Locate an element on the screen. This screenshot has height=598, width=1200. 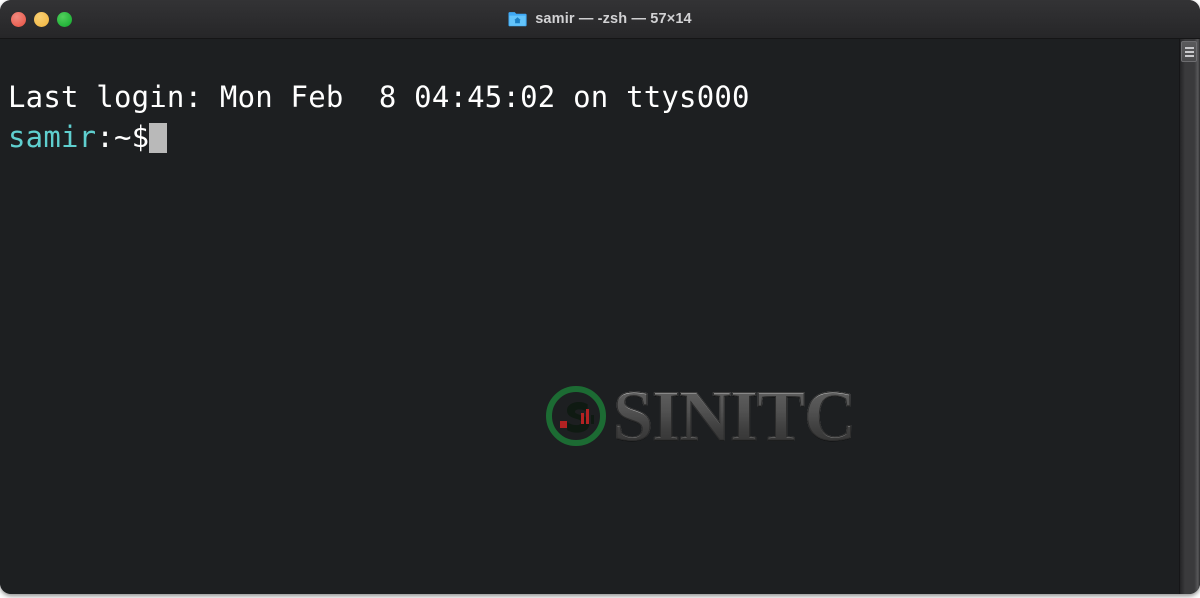
minimize-button is located at coordinates (41, 19).